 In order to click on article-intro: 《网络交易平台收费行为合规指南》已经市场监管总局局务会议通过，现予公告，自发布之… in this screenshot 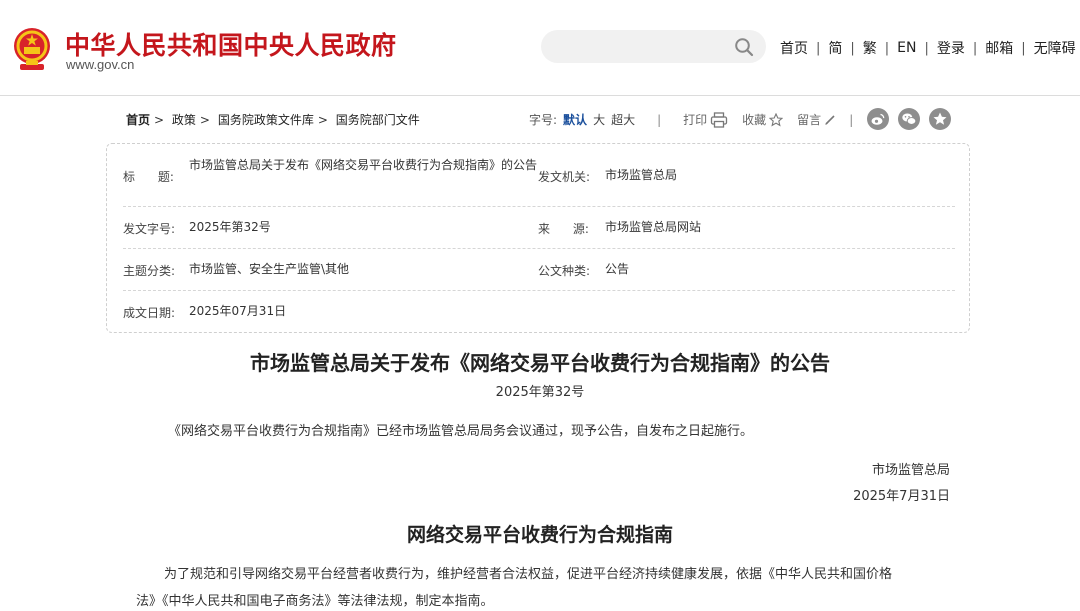, I will do `click(461, 431)`.